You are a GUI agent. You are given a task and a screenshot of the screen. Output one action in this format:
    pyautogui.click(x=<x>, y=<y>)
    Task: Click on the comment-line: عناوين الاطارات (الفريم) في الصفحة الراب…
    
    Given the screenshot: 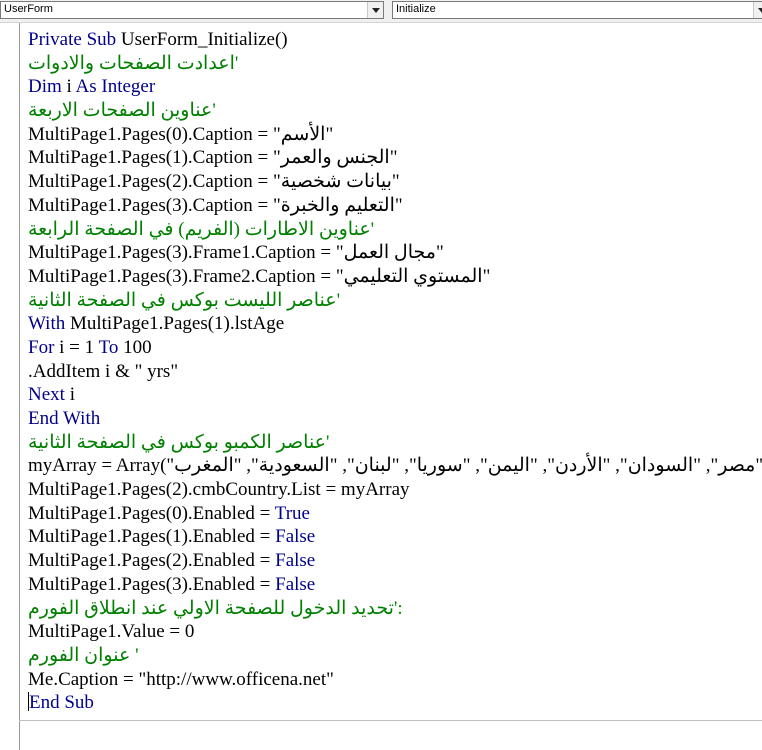 What is the action you would take?
    pyautogui.click(x=201, y=229)
    